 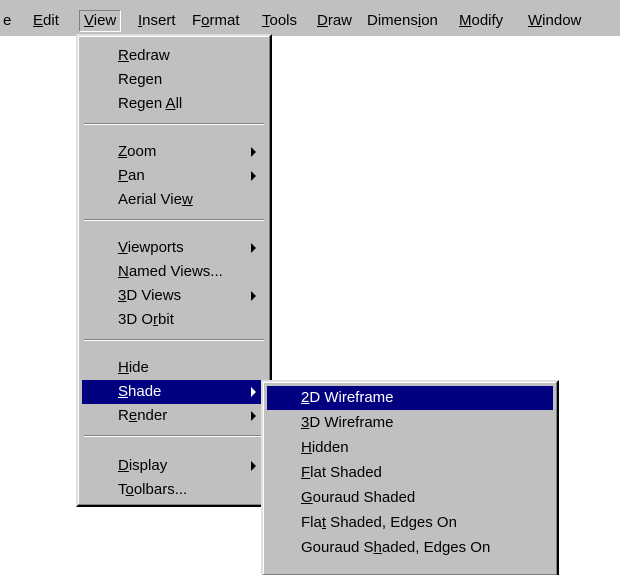 I want to click on menu-dimension: Dimension, so click(x=402, y=21).